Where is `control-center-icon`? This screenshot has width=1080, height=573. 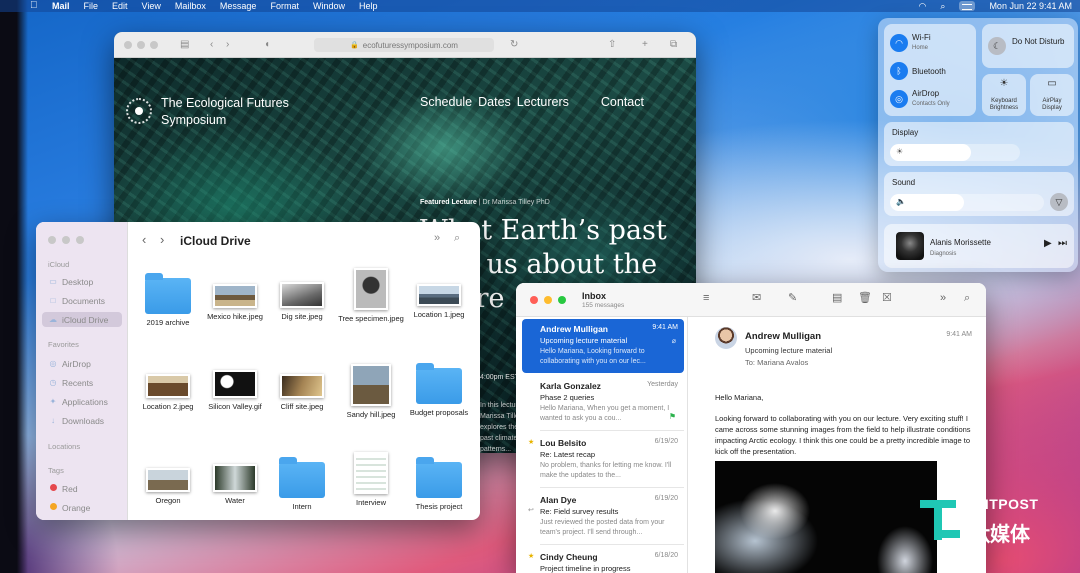 control-center-icon is located at coordinates (967, 6).